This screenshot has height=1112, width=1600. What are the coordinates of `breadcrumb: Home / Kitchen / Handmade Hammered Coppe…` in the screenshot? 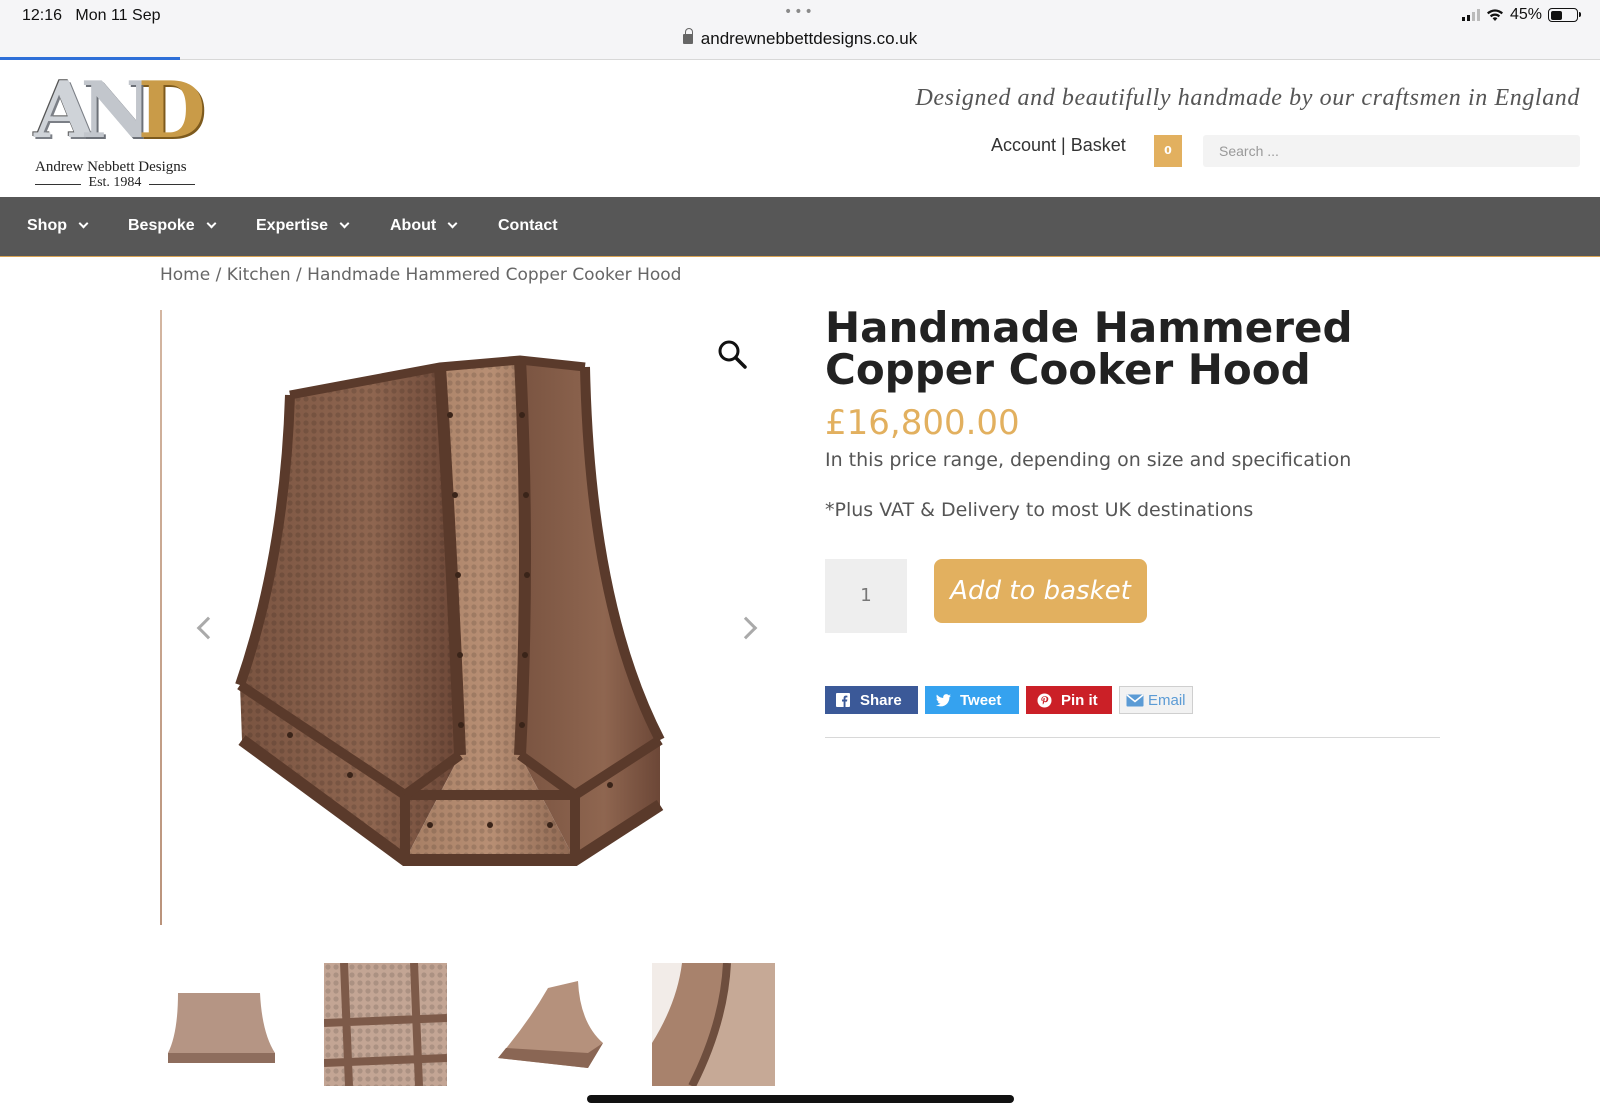 It's located at (420, 275).